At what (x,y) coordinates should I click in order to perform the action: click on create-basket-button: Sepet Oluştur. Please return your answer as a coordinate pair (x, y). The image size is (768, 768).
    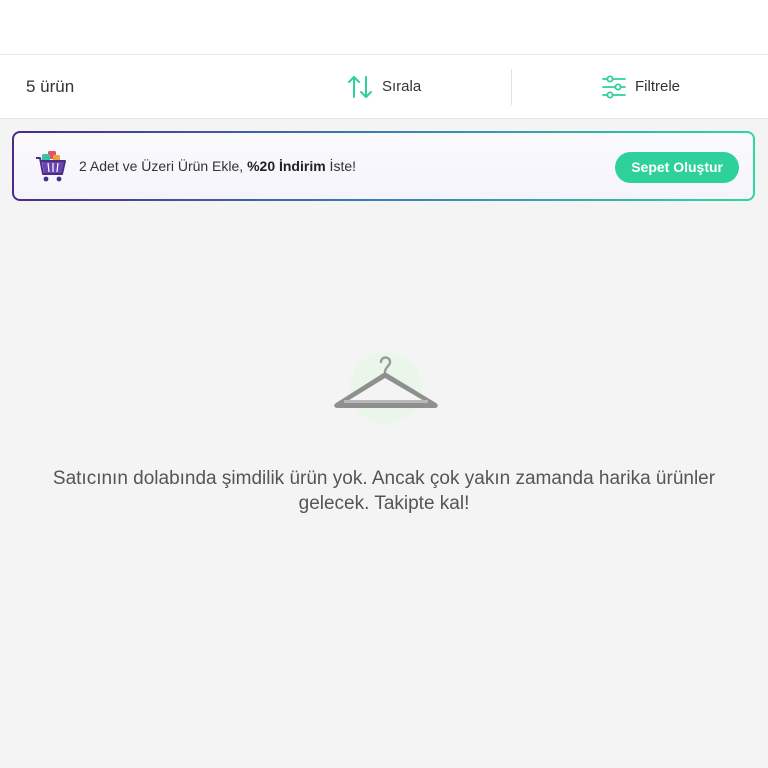
    Looking at the image, I should click on (677, 167).